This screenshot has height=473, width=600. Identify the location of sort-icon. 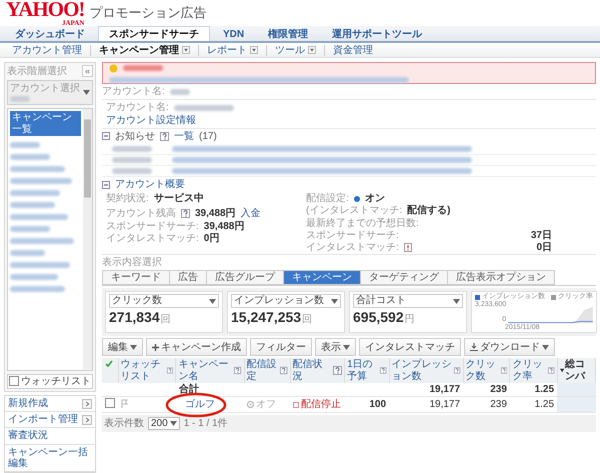
(562, 371).